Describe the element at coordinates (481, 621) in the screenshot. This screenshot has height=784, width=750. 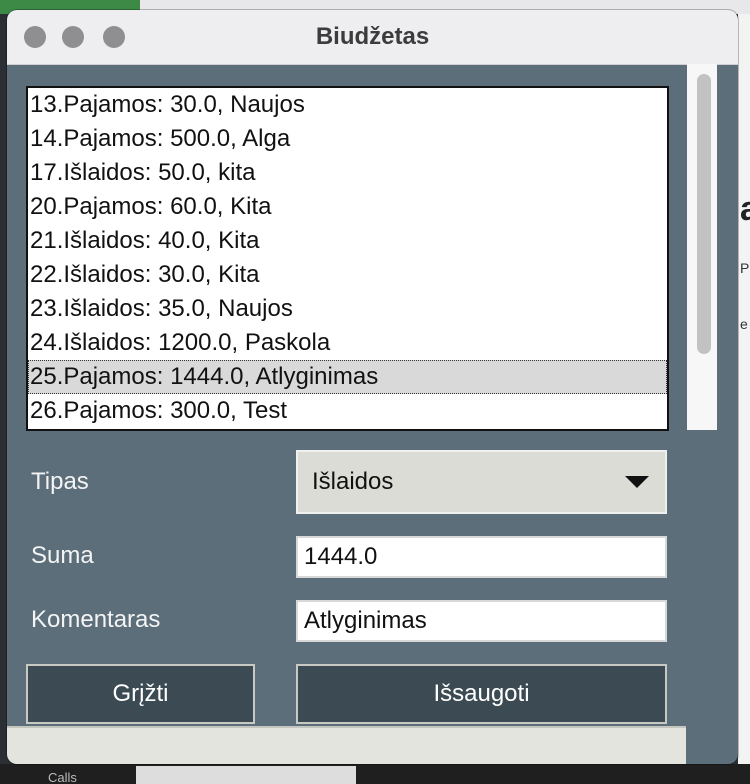
I see `comment-input` at that location.